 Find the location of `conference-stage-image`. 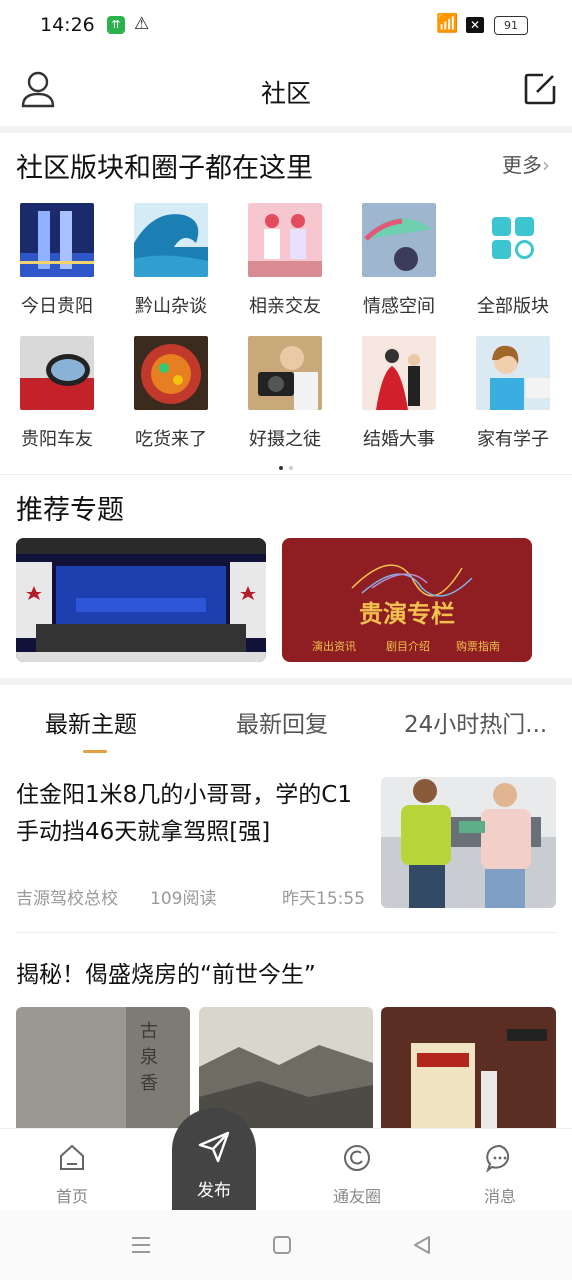

conference-stage-image is located at coordinates (141, 600).